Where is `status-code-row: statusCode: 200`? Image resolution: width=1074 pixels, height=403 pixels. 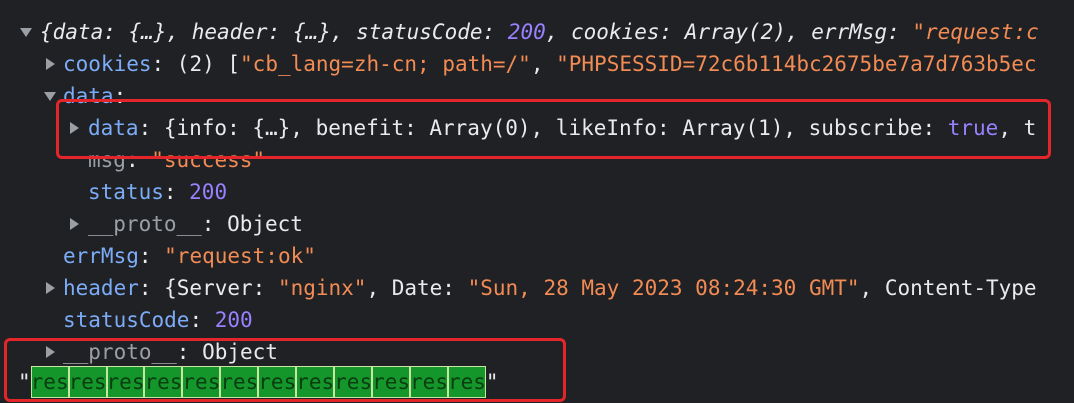 status-code-row: statusCode: 200 is located at coordinates (158, 320).